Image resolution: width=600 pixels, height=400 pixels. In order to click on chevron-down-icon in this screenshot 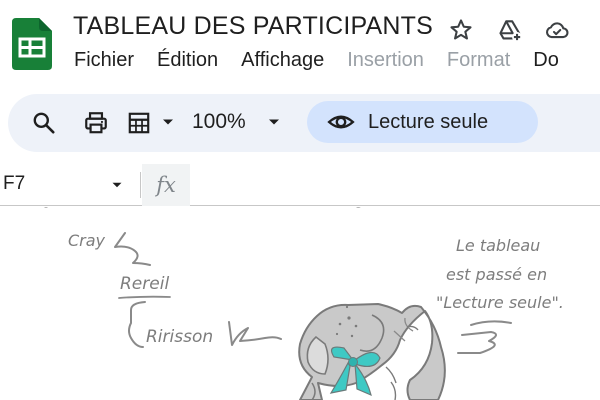, I will do `click(168, 122)`.